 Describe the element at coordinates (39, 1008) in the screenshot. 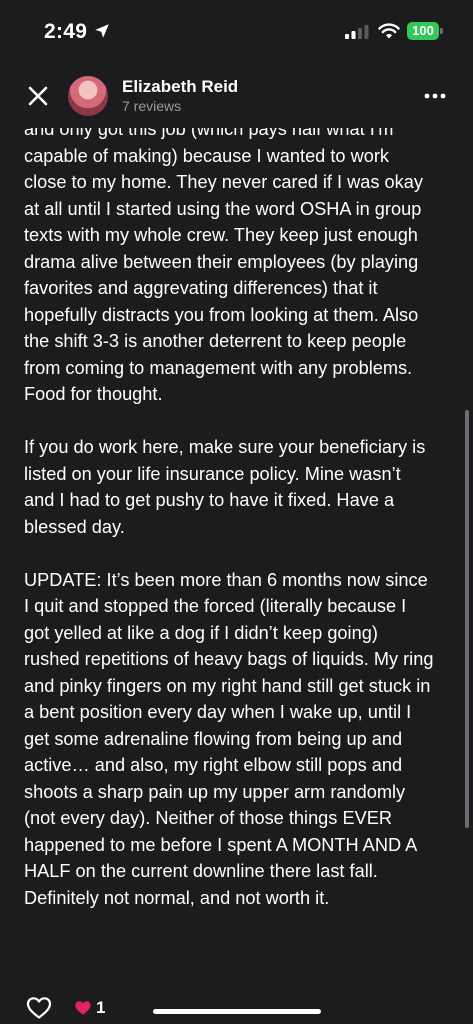

I see `heart-outline-icon` at that location.